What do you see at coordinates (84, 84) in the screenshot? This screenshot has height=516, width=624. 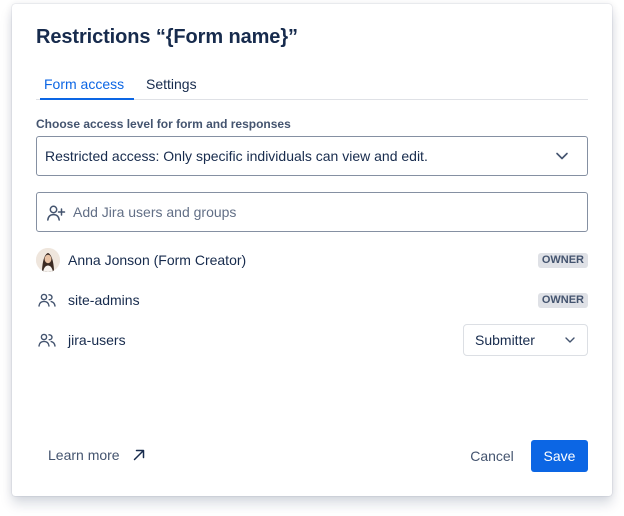 I see `tab-form-access: Form access` at bounding box center [84, 84].